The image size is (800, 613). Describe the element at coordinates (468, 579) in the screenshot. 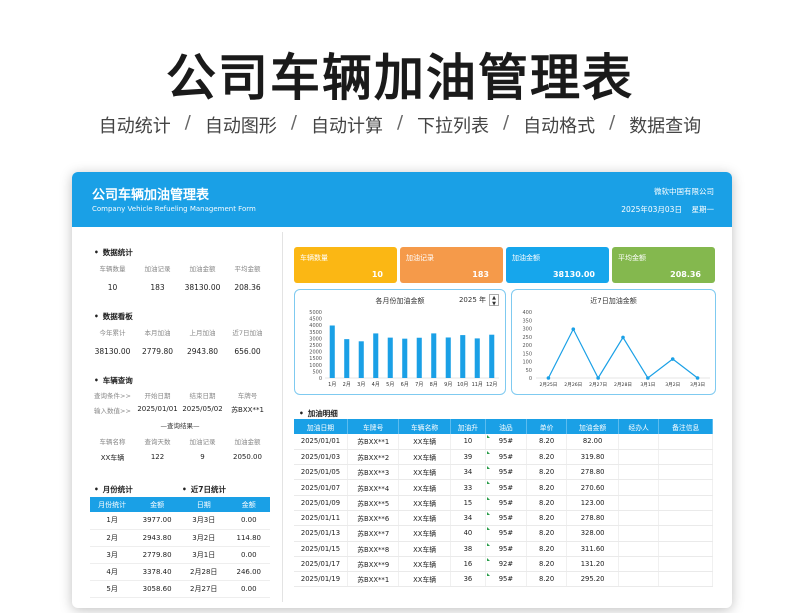

I see `detail-cell: 36` at that location.